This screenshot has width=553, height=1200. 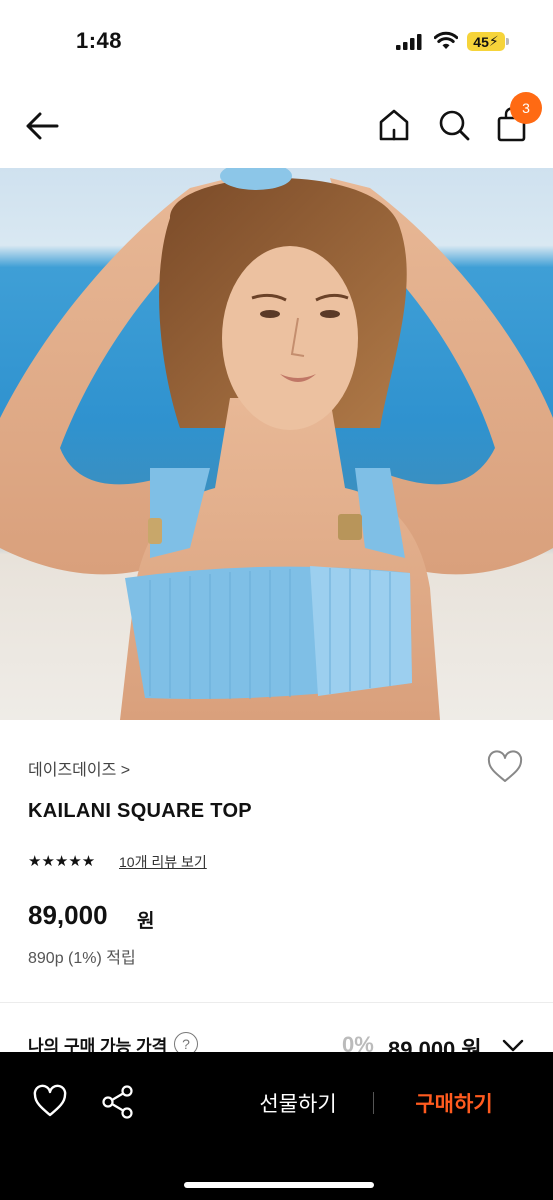 I want to click on gift-button: 선물하기, so click(x=298, y=1103).